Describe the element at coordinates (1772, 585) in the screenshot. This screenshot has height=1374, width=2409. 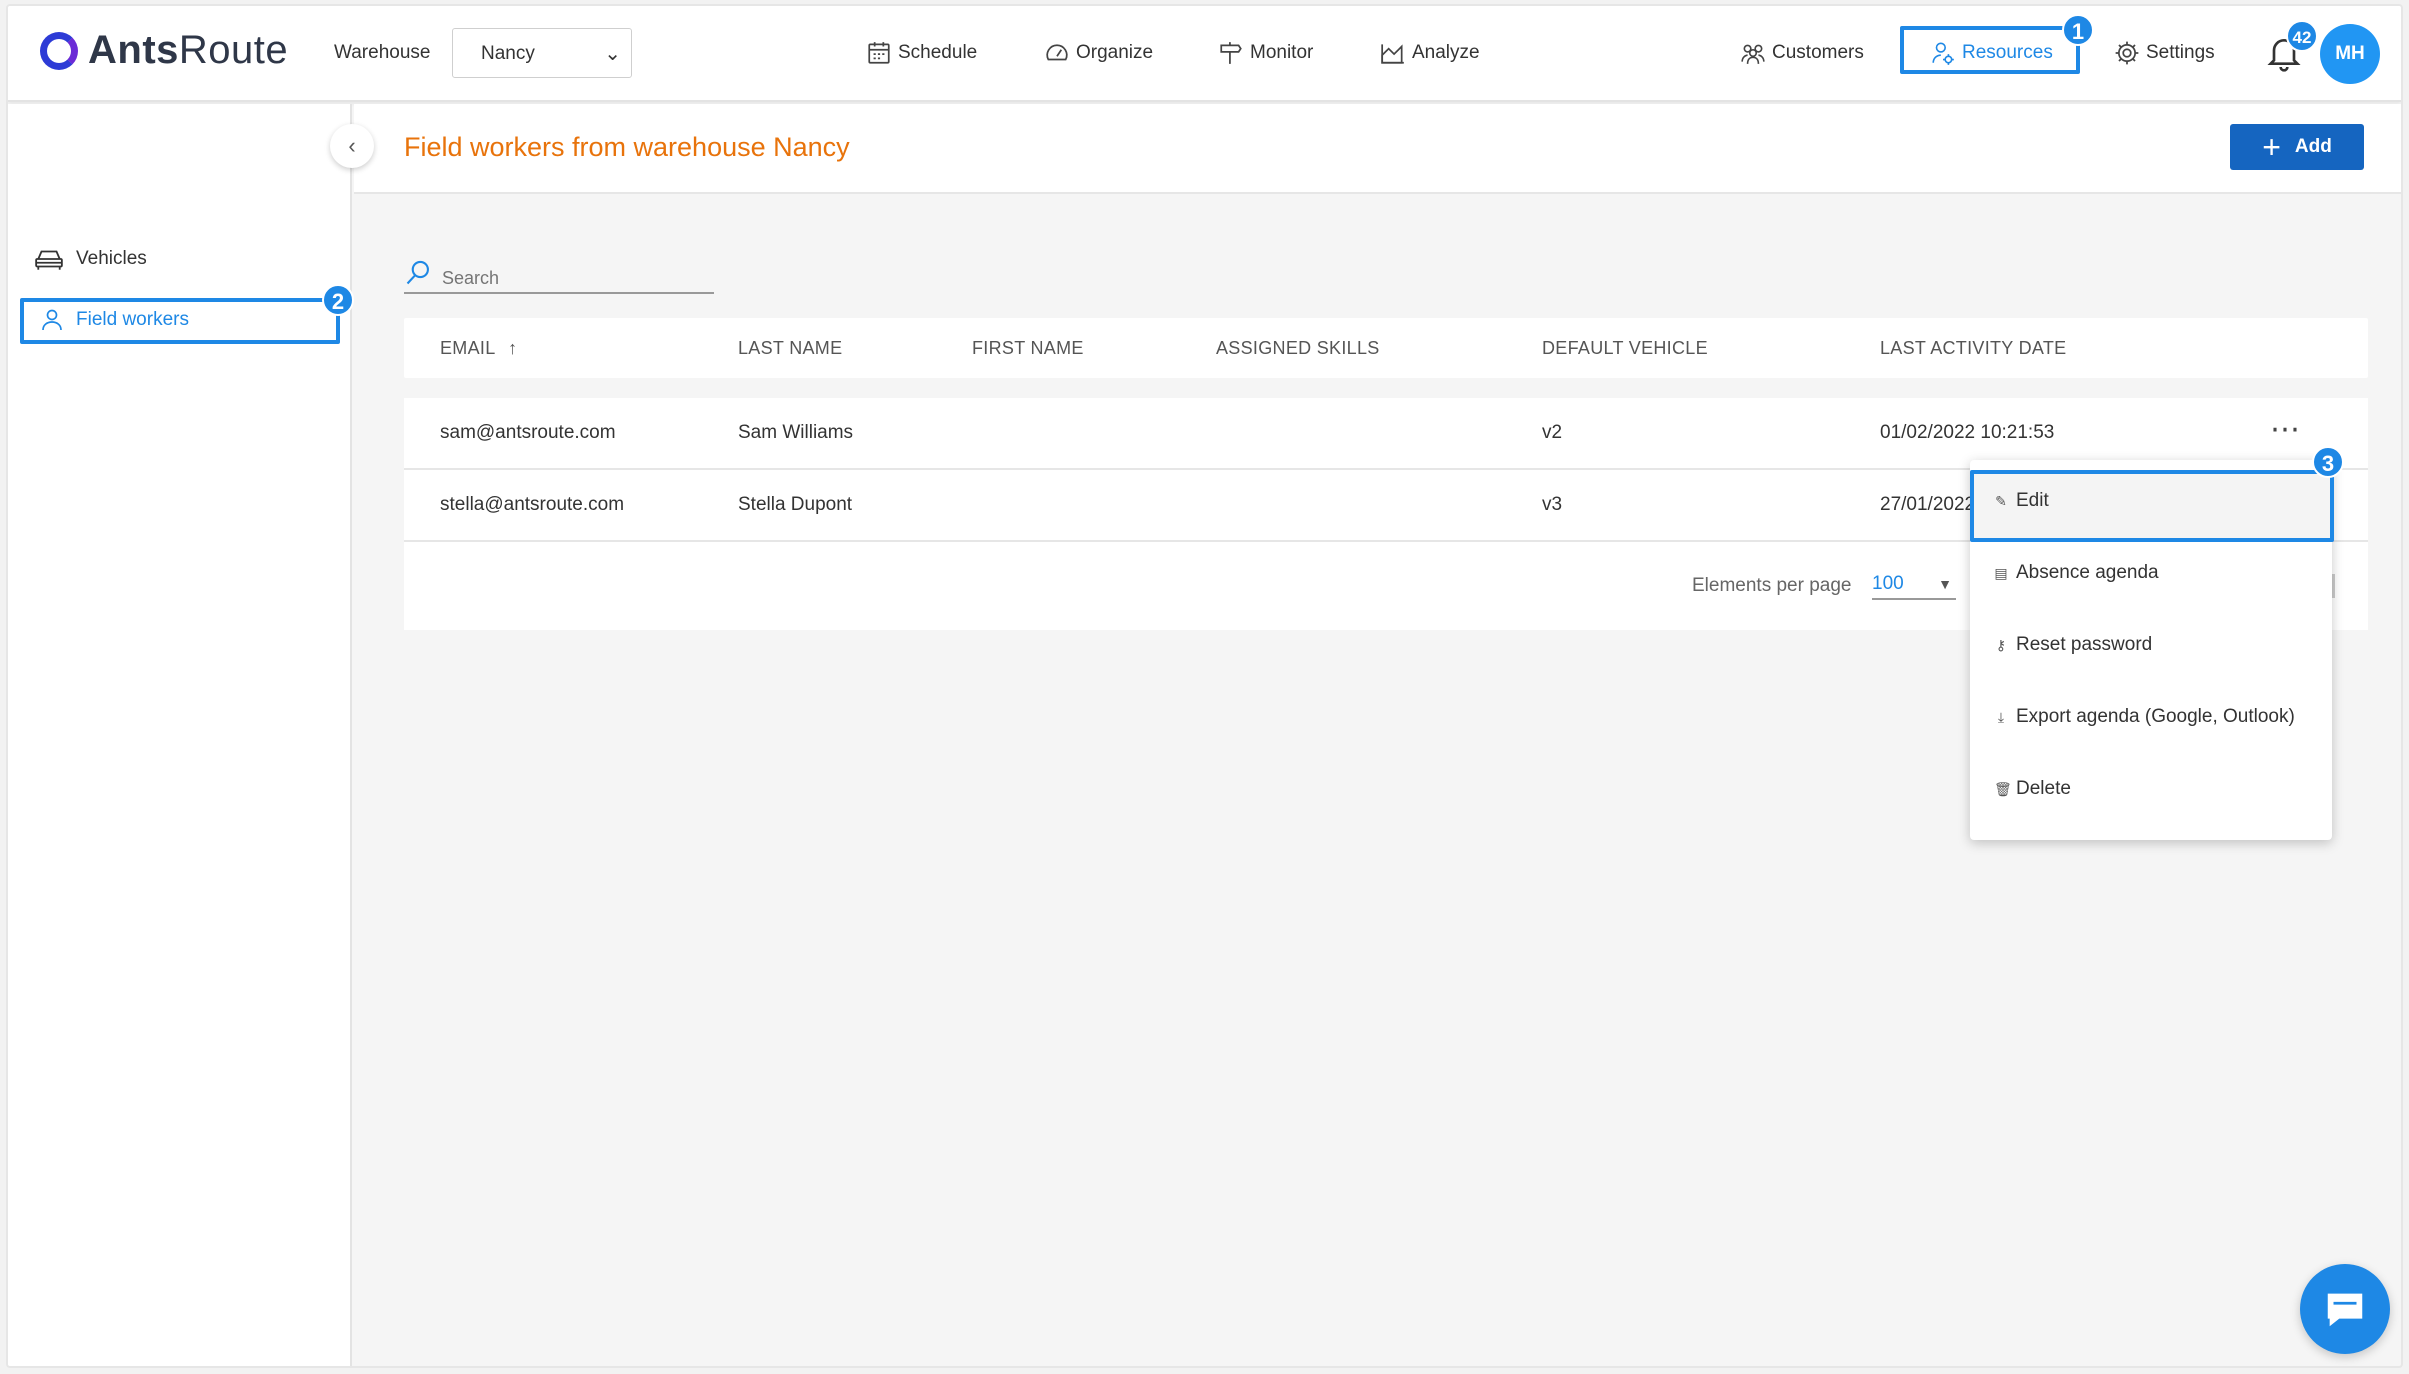
I see `per-page-label: Elements per page` at that location.